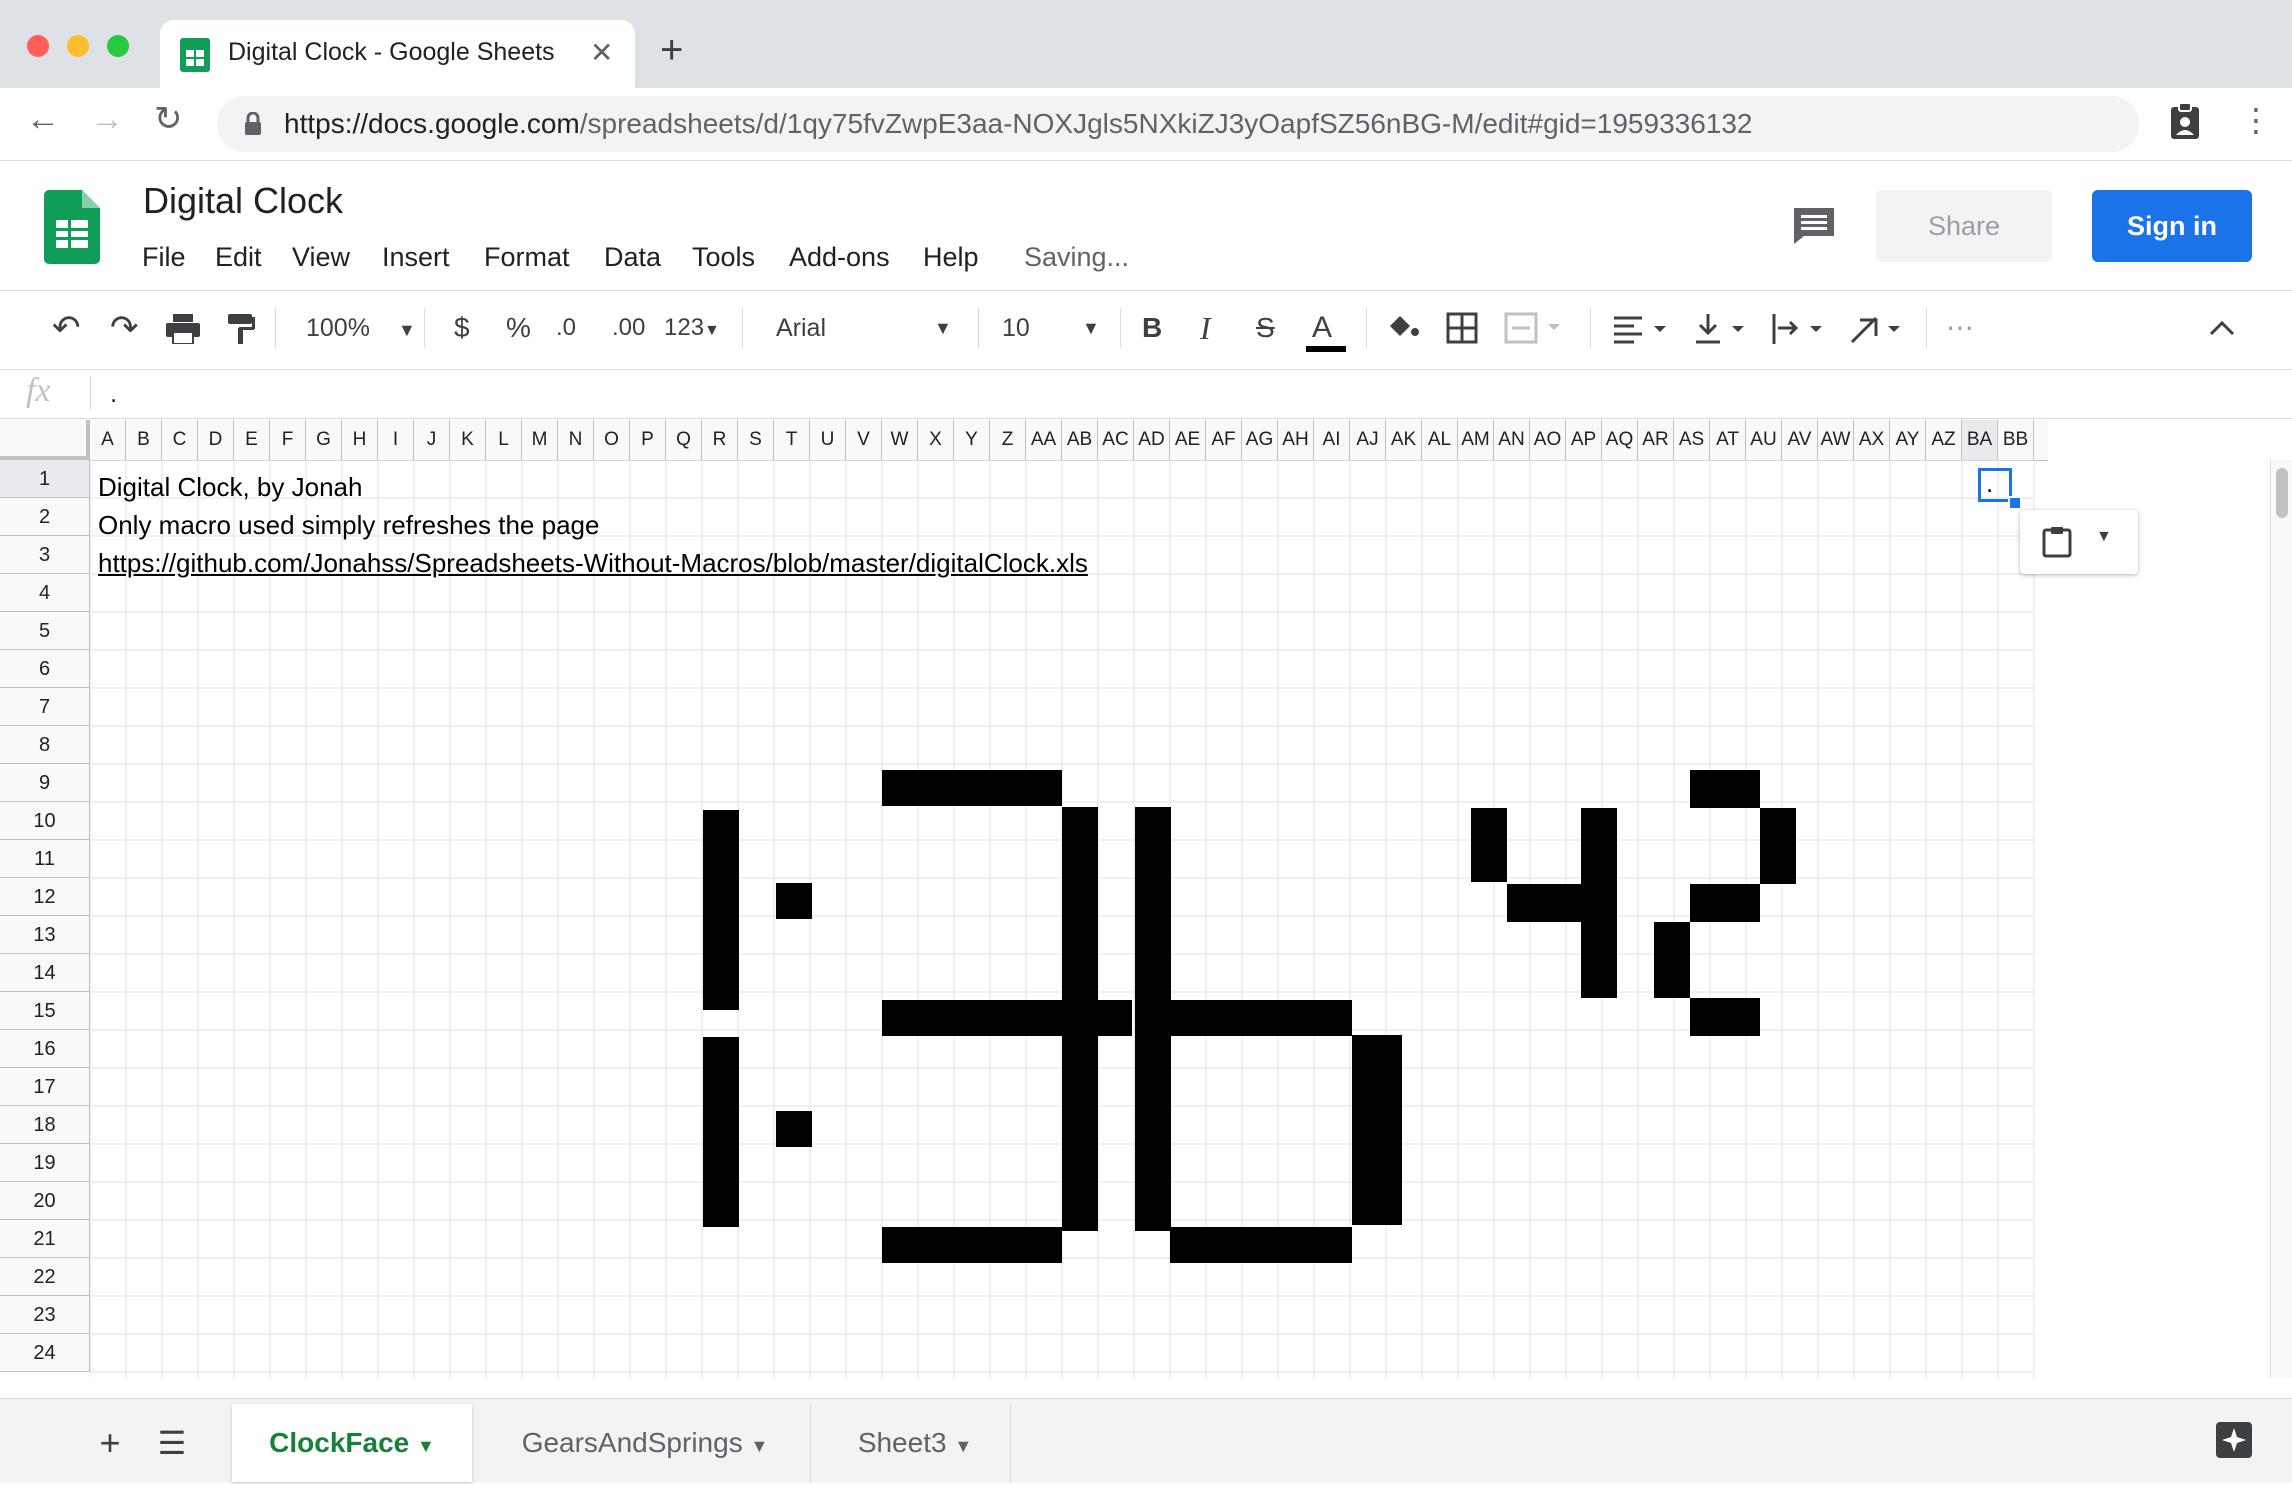  Describe the element at coordinates (45, 1353) in the screenshot. I see `row-header-24: 24` at that location.